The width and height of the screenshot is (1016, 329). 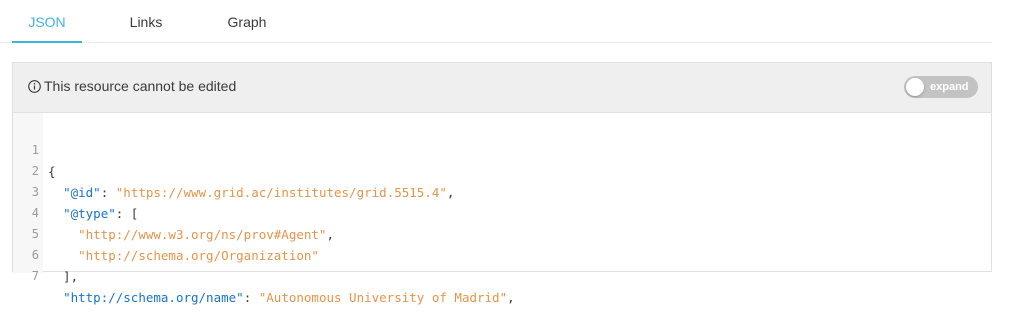 I want to click on tab-links: Links, so click(x=146, y=21).